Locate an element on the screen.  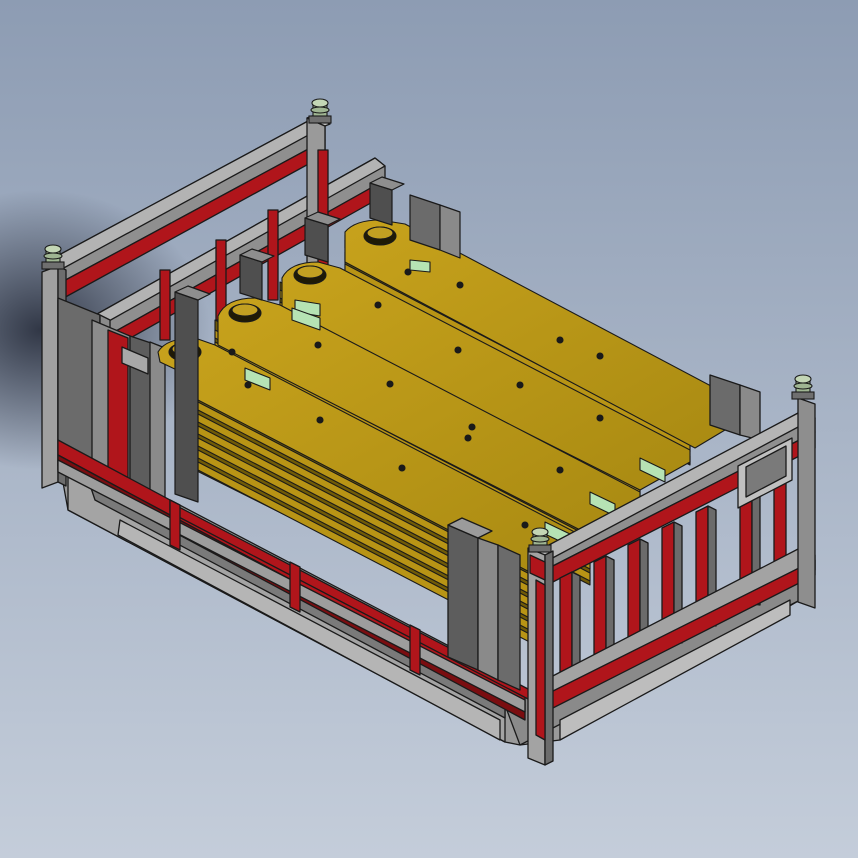
insulator-cap-back is located at coordinates (320, 111).